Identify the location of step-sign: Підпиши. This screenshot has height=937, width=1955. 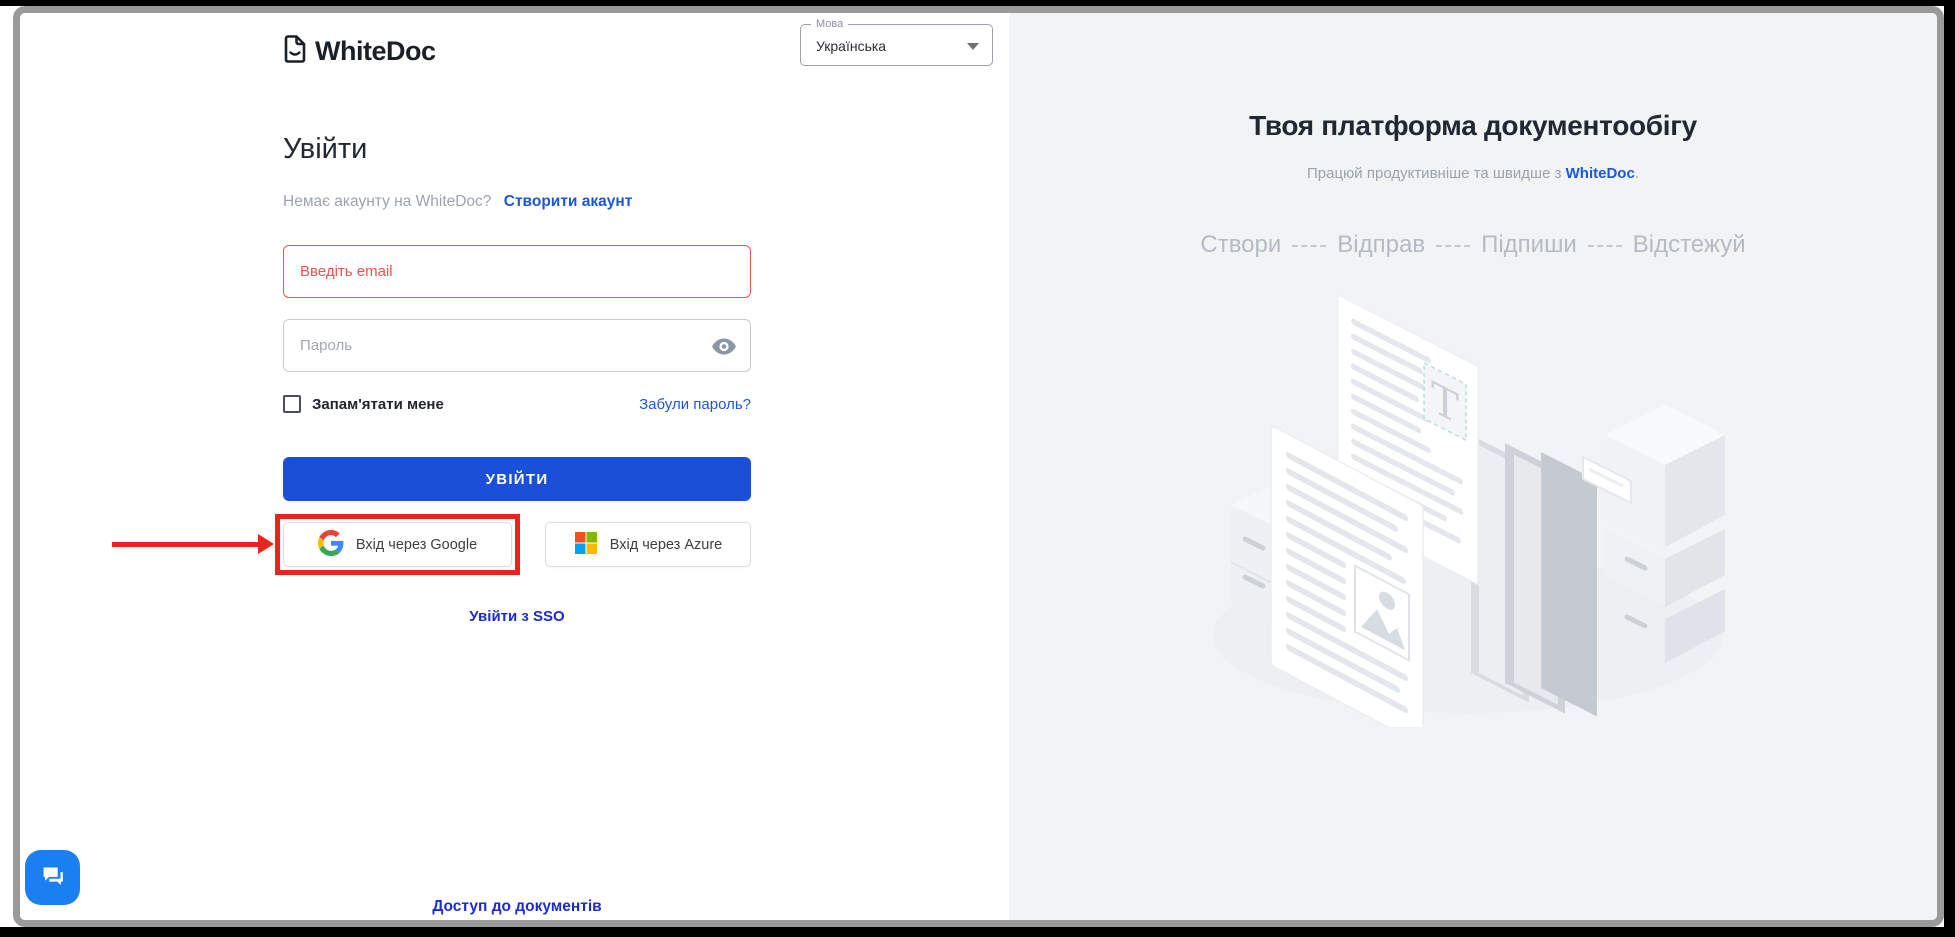
(1529, 244).